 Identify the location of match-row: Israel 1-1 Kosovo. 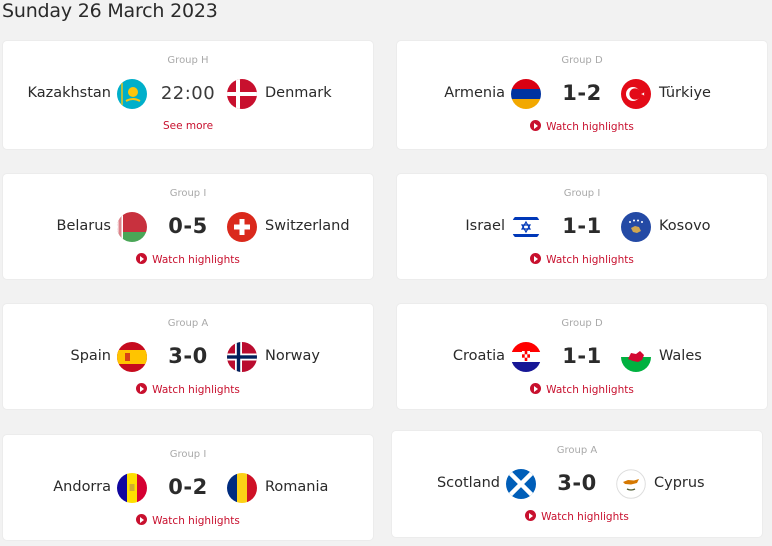
(582, 227).